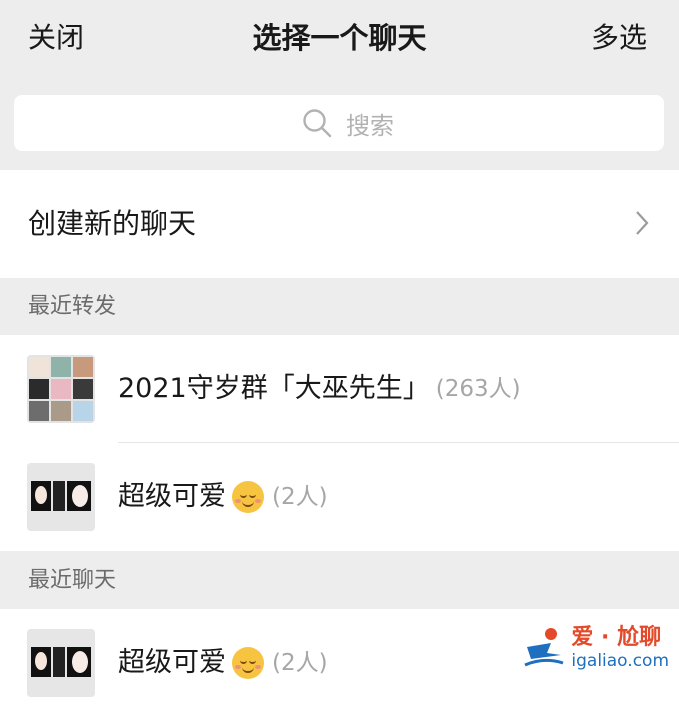  I want to click on search-input: 搜索, so click(339, 123).